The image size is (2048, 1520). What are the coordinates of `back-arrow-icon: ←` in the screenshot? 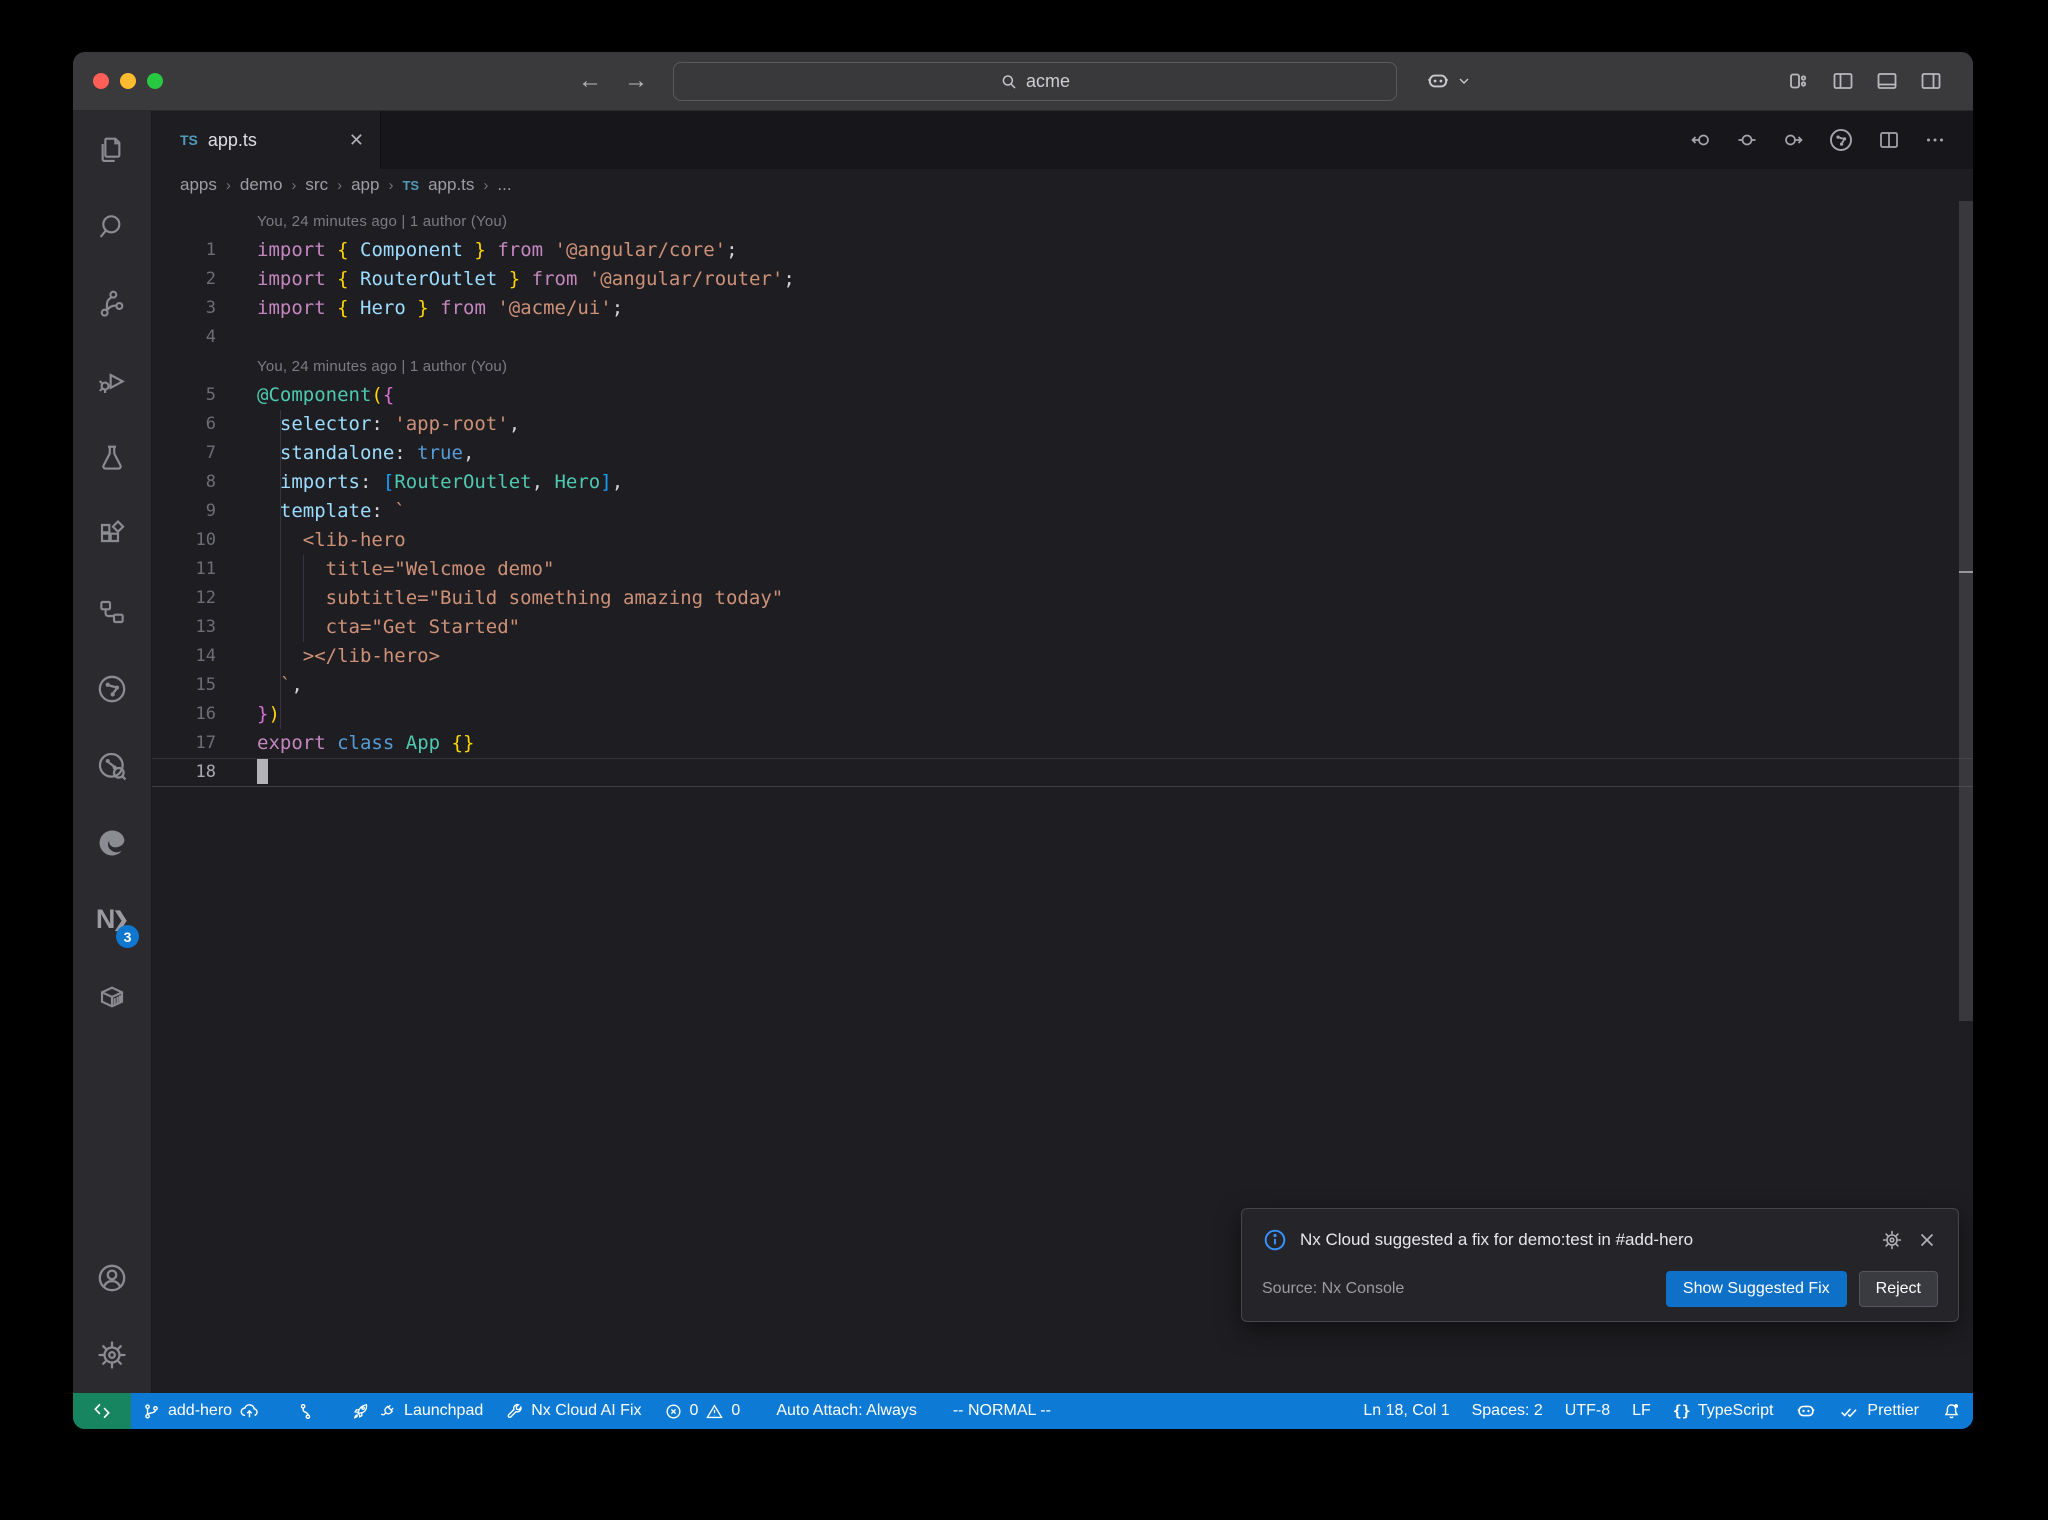 It's located at (590, 81).